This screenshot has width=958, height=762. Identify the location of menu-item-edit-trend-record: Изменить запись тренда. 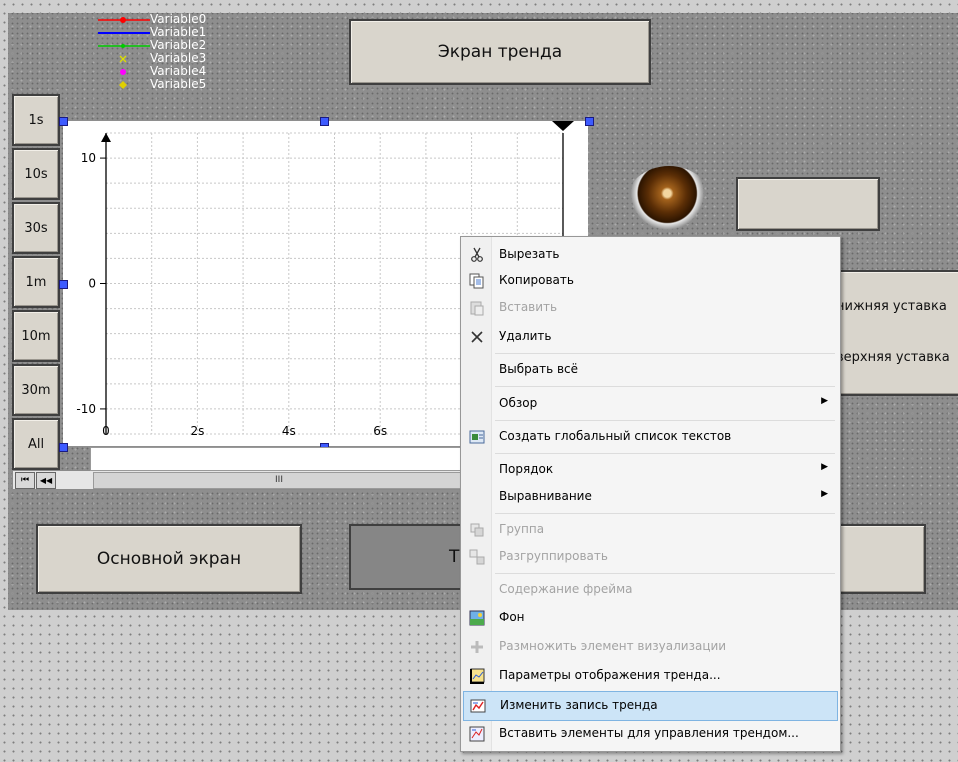
(650, 706).